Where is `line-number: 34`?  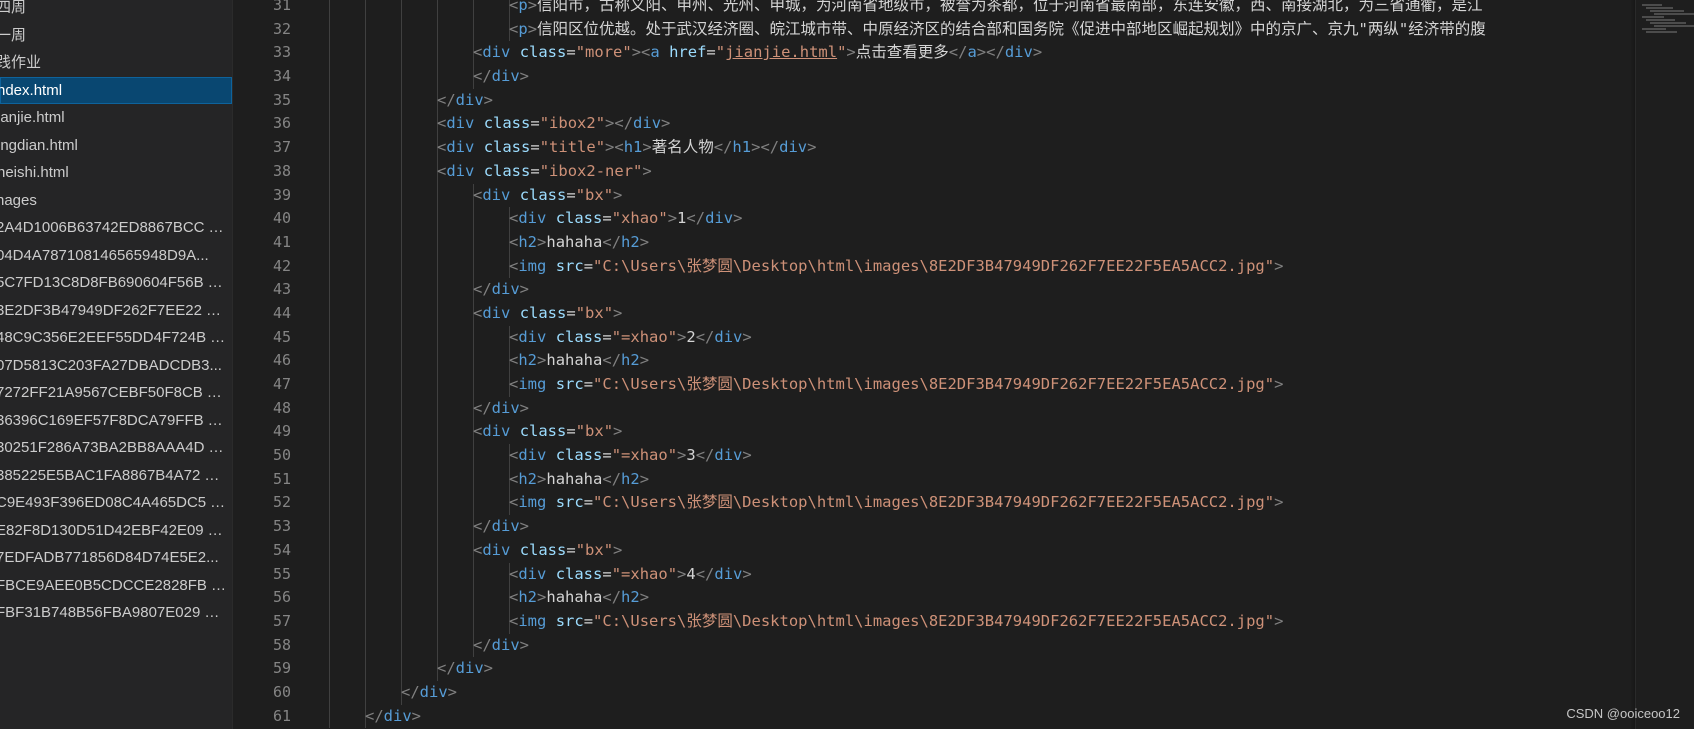 line-number: 34 is located at coordinates (281, 76).